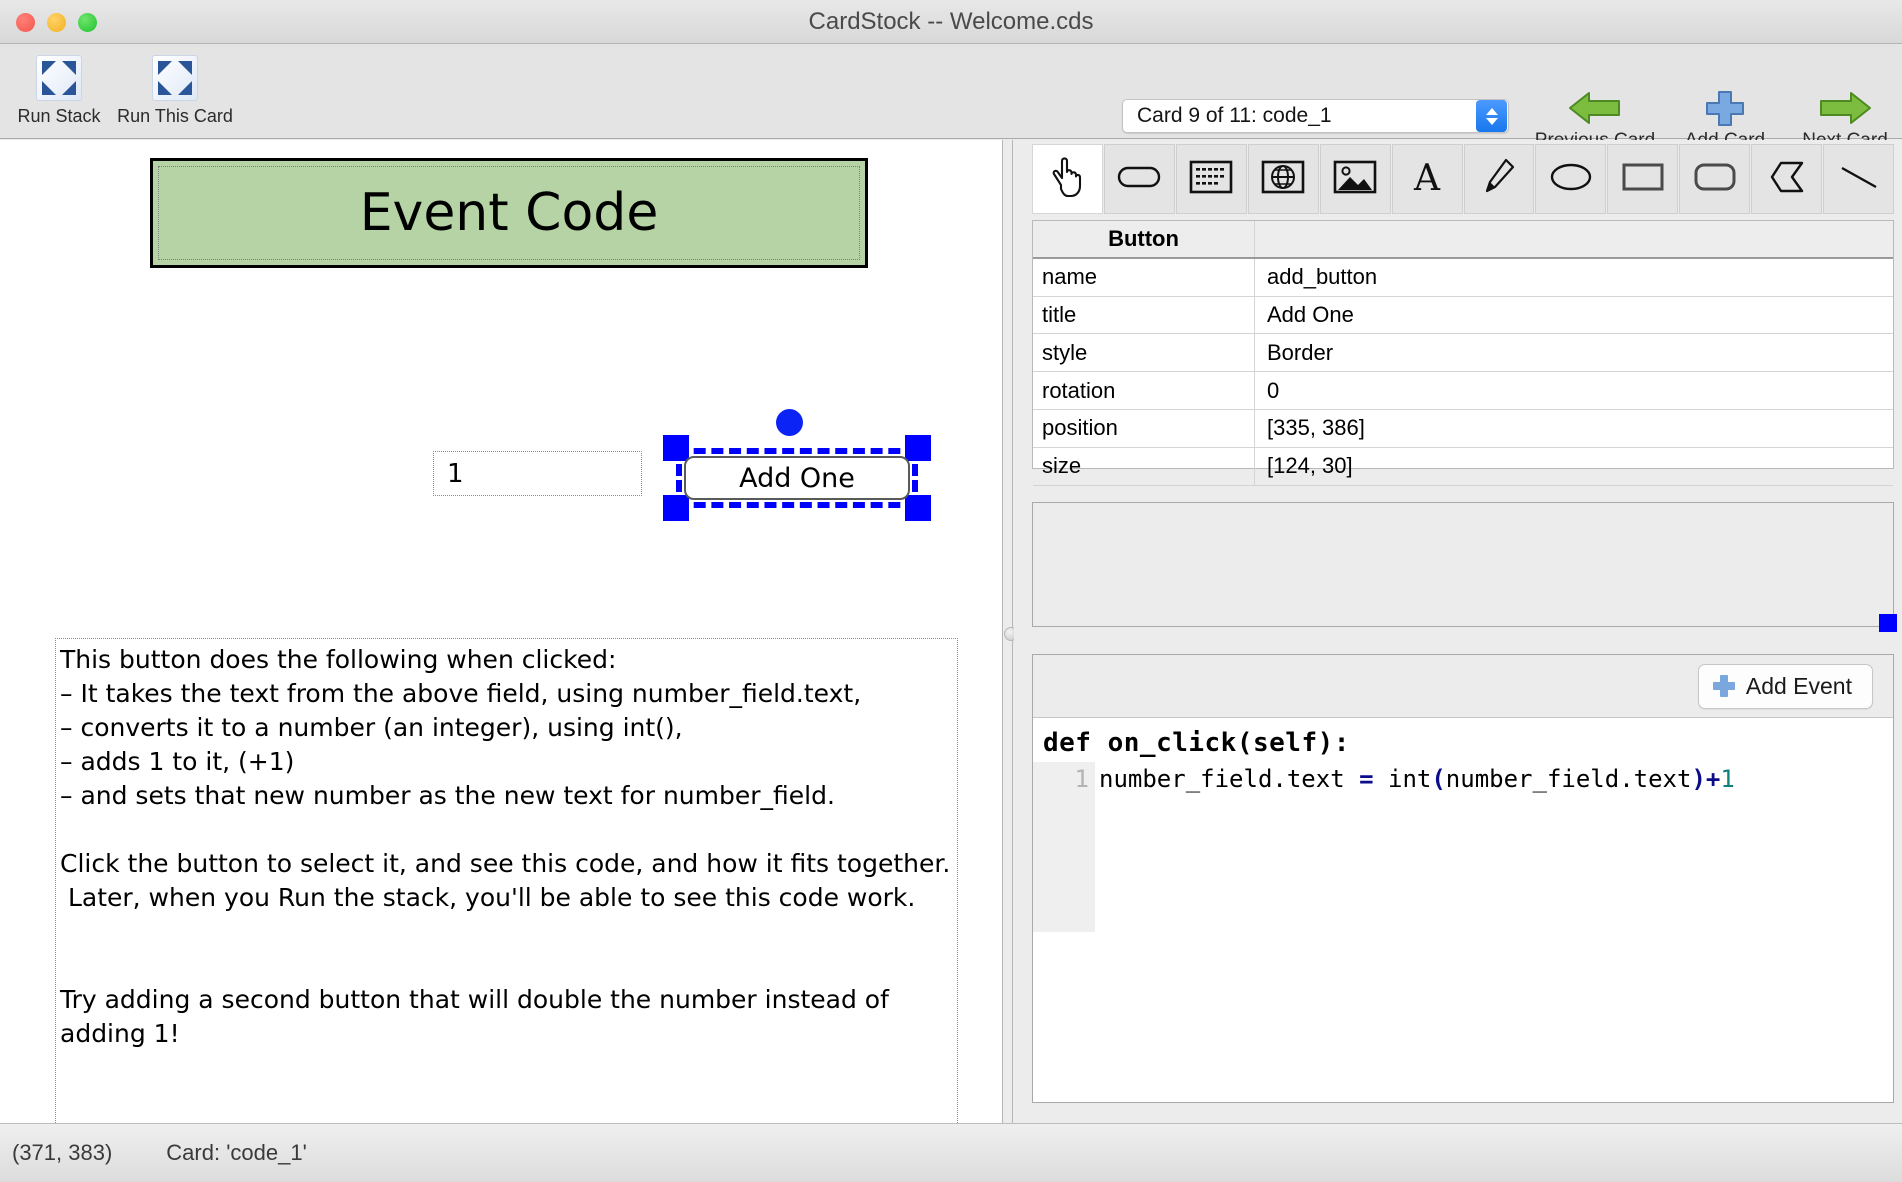 Image resolution: width=1902 pixels, height=1182 pixels. I want to click on polygon-icon, so click(1787, 179).